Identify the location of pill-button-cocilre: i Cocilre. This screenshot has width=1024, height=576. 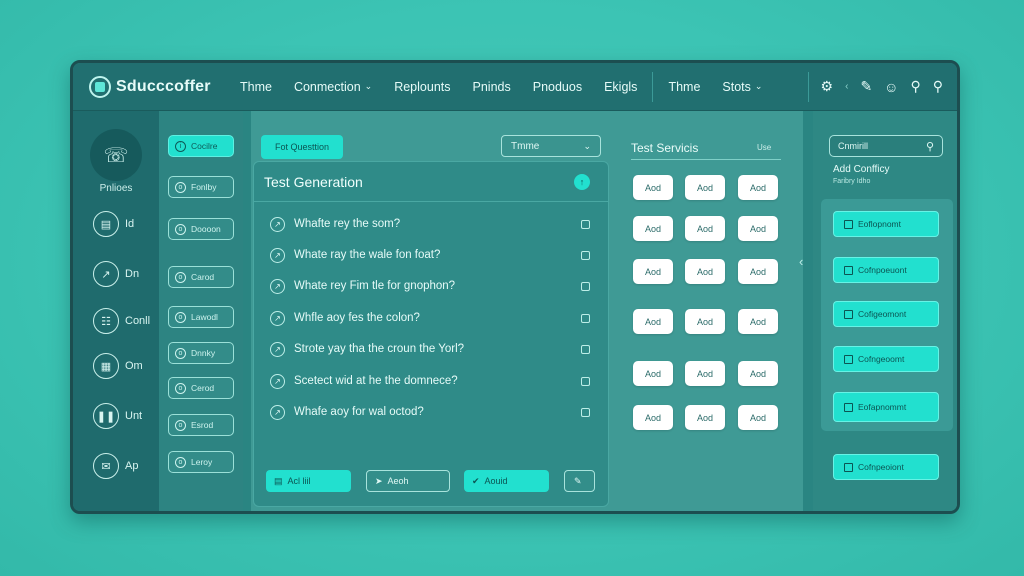
(201, 146).